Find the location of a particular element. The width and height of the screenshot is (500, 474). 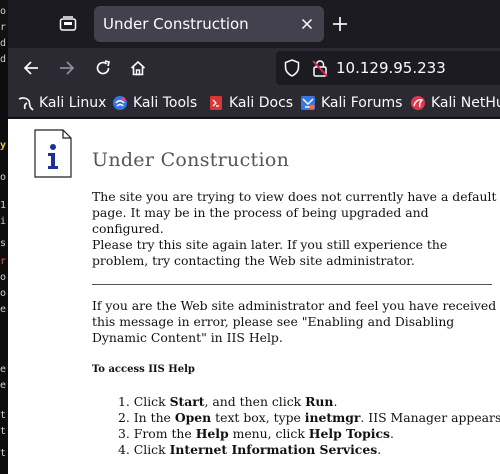

divider is located at coordinates (292, 284).